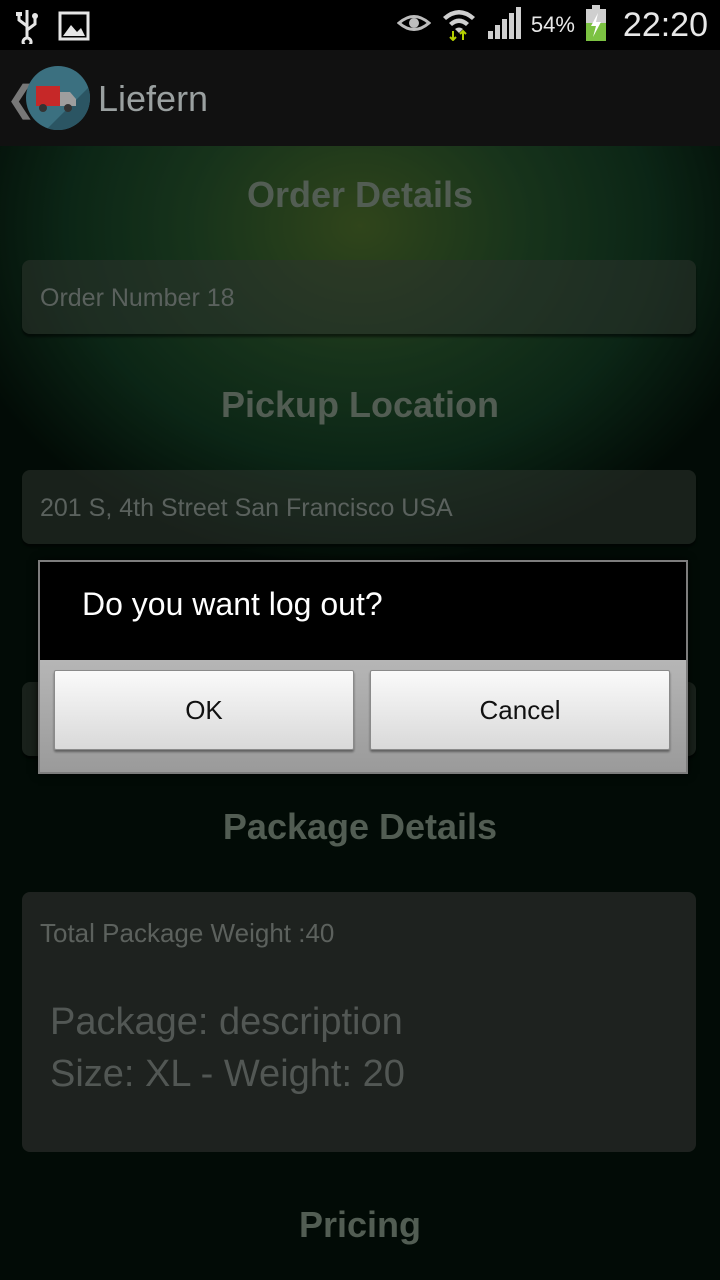 This screenshot has width=720, height=1280. I want to click on image-icon, so click(74, 28).